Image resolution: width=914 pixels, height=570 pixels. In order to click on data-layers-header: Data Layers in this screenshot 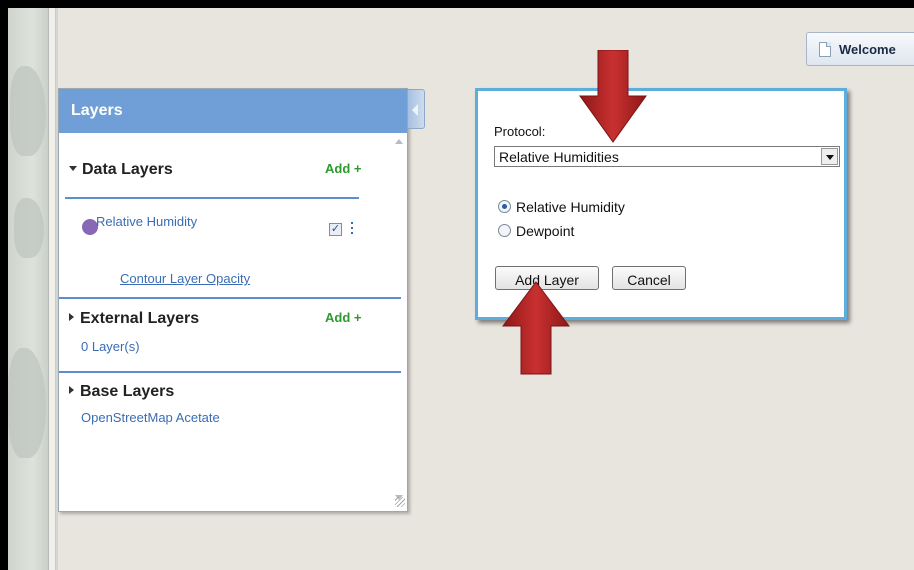, I will do `click(121, 170)`.